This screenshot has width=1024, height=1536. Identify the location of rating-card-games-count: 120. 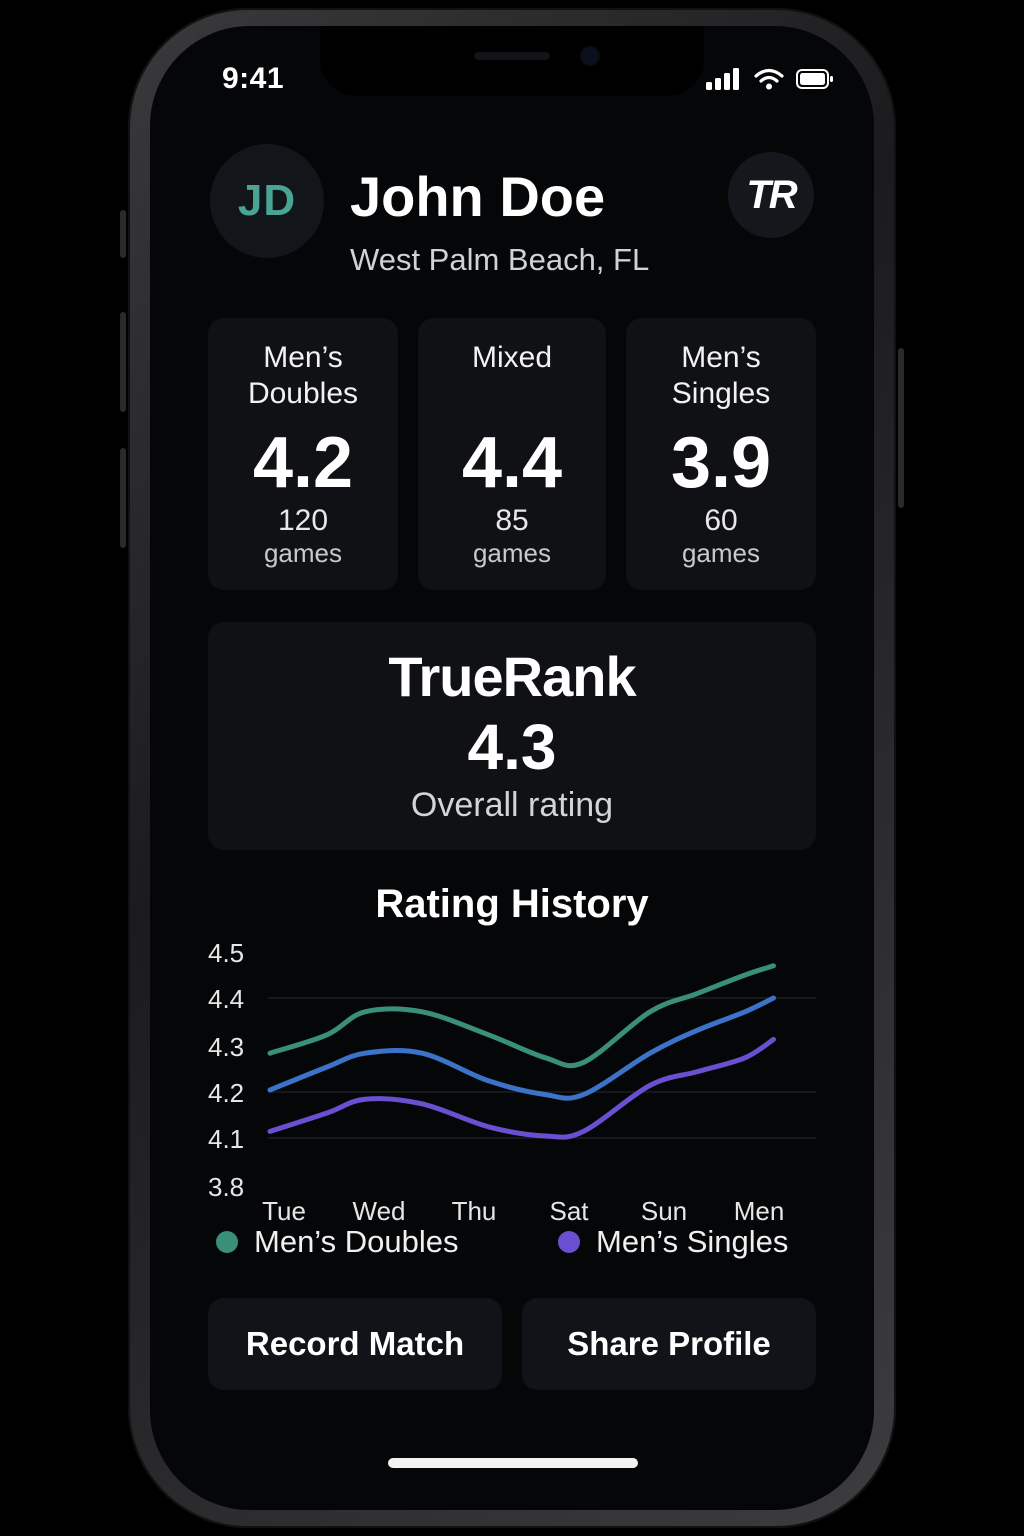
(303, 520).